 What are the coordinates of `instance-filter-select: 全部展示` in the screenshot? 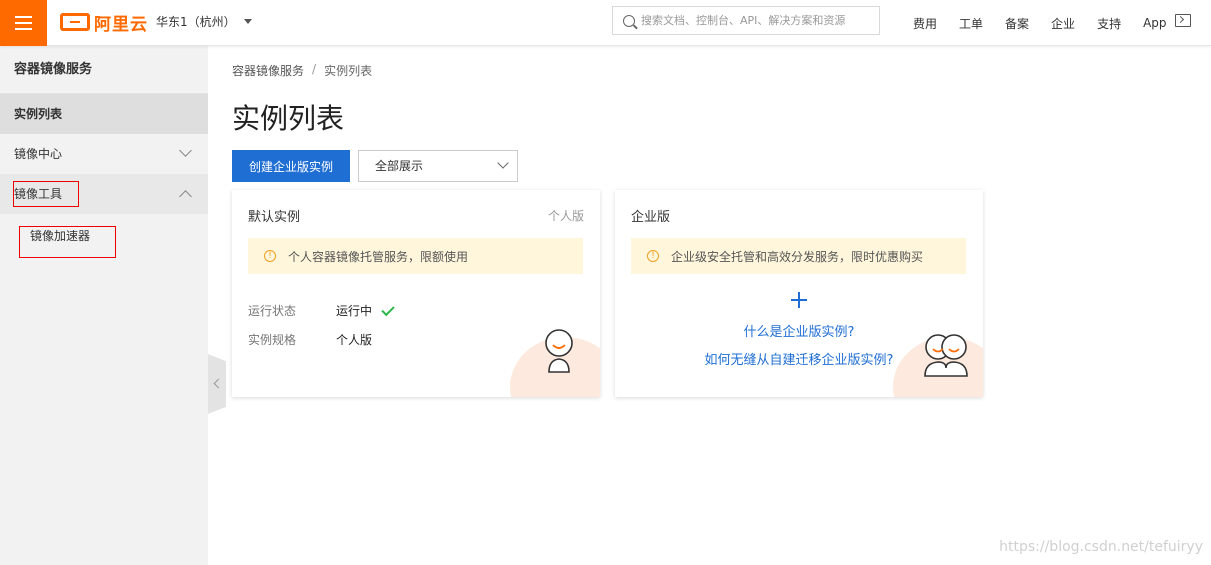 It's located at (438, 166).